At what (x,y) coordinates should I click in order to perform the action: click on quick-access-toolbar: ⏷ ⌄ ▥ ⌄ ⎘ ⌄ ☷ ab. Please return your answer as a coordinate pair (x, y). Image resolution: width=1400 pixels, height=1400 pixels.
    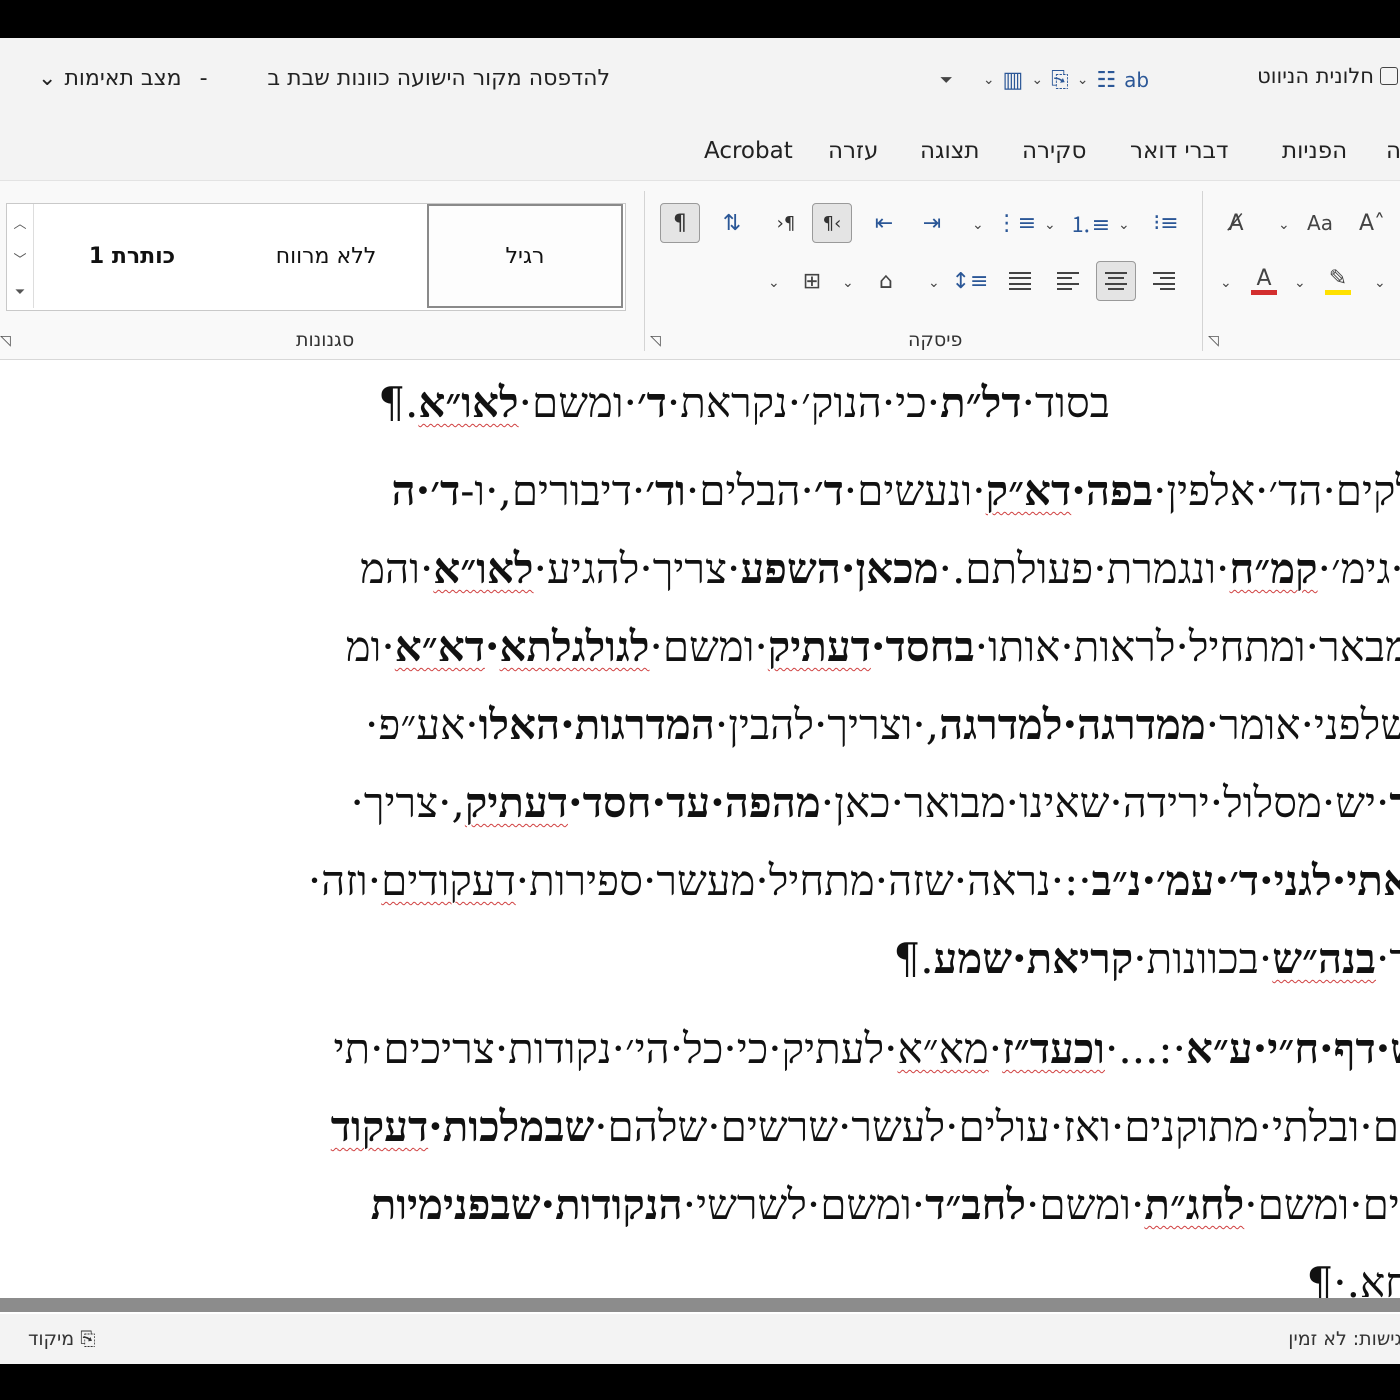
    Looking at the image, I should click on (1044, 80).